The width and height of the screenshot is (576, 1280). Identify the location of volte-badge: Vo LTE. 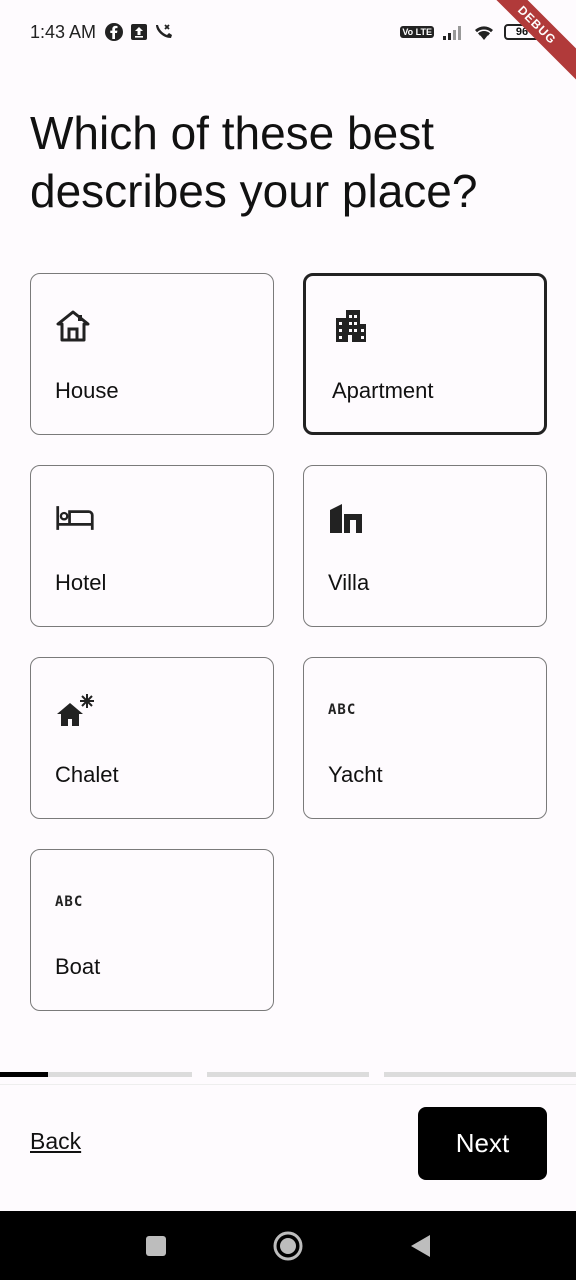
(417, 32).